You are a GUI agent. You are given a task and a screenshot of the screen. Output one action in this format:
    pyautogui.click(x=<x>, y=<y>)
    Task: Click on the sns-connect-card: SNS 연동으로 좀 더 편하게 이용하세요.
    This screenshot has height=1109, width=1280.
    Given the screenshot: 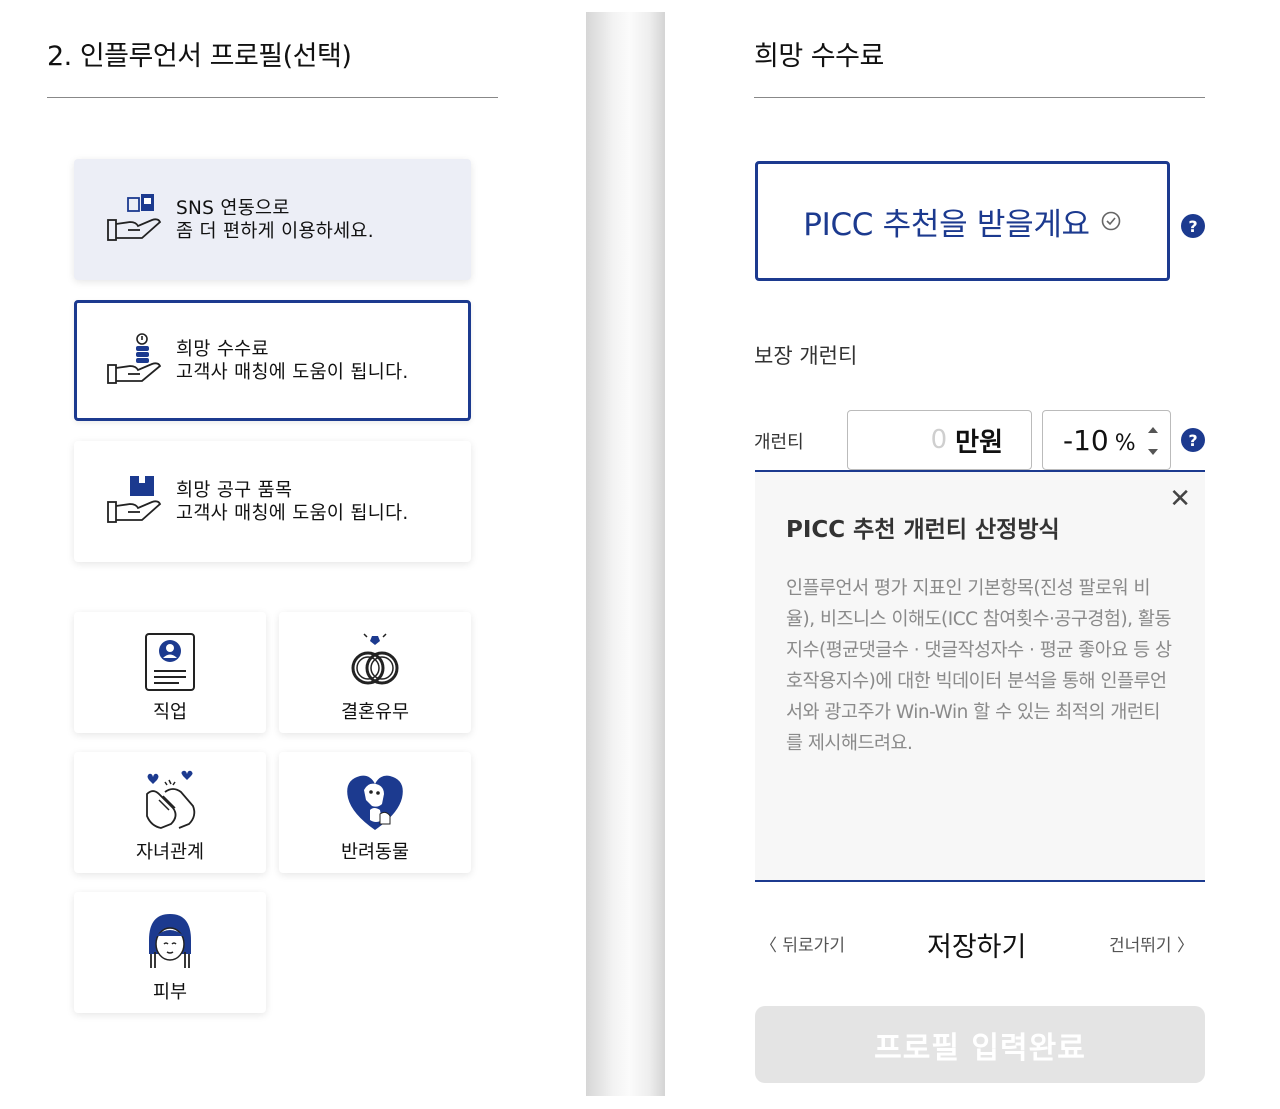 What is the action you would take?
    pyautogui.click(x=272, y=219)
    